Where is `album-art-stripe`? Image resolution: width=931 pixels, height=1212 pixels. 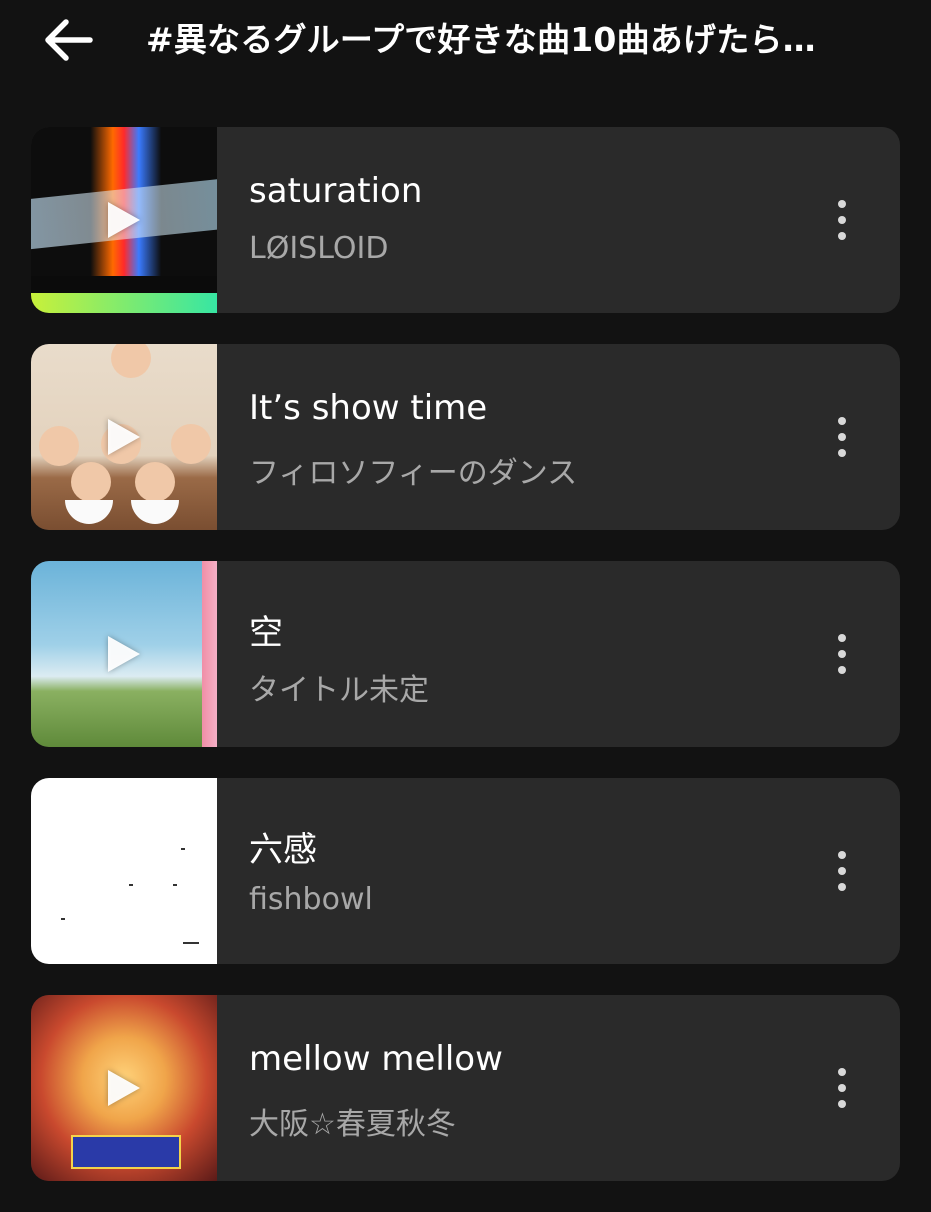 album-art-stripe is located at coordinates (124, 303).